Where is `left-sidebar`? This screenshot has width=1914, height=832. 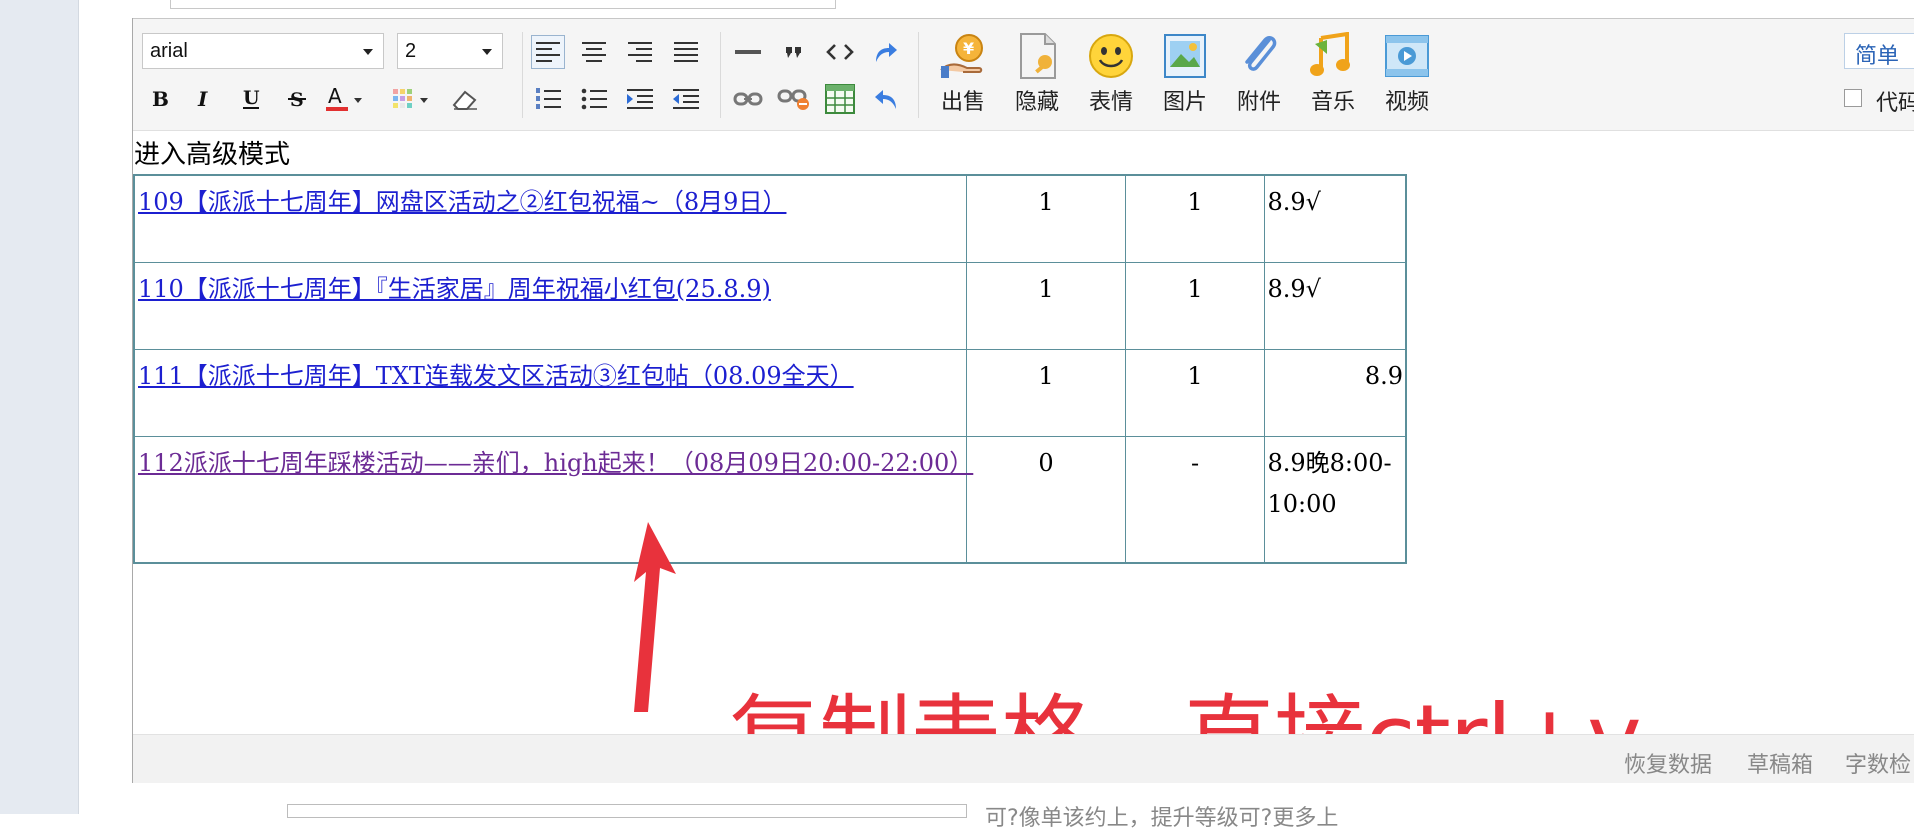 left-sidebar is located at coordinates (39, 407).